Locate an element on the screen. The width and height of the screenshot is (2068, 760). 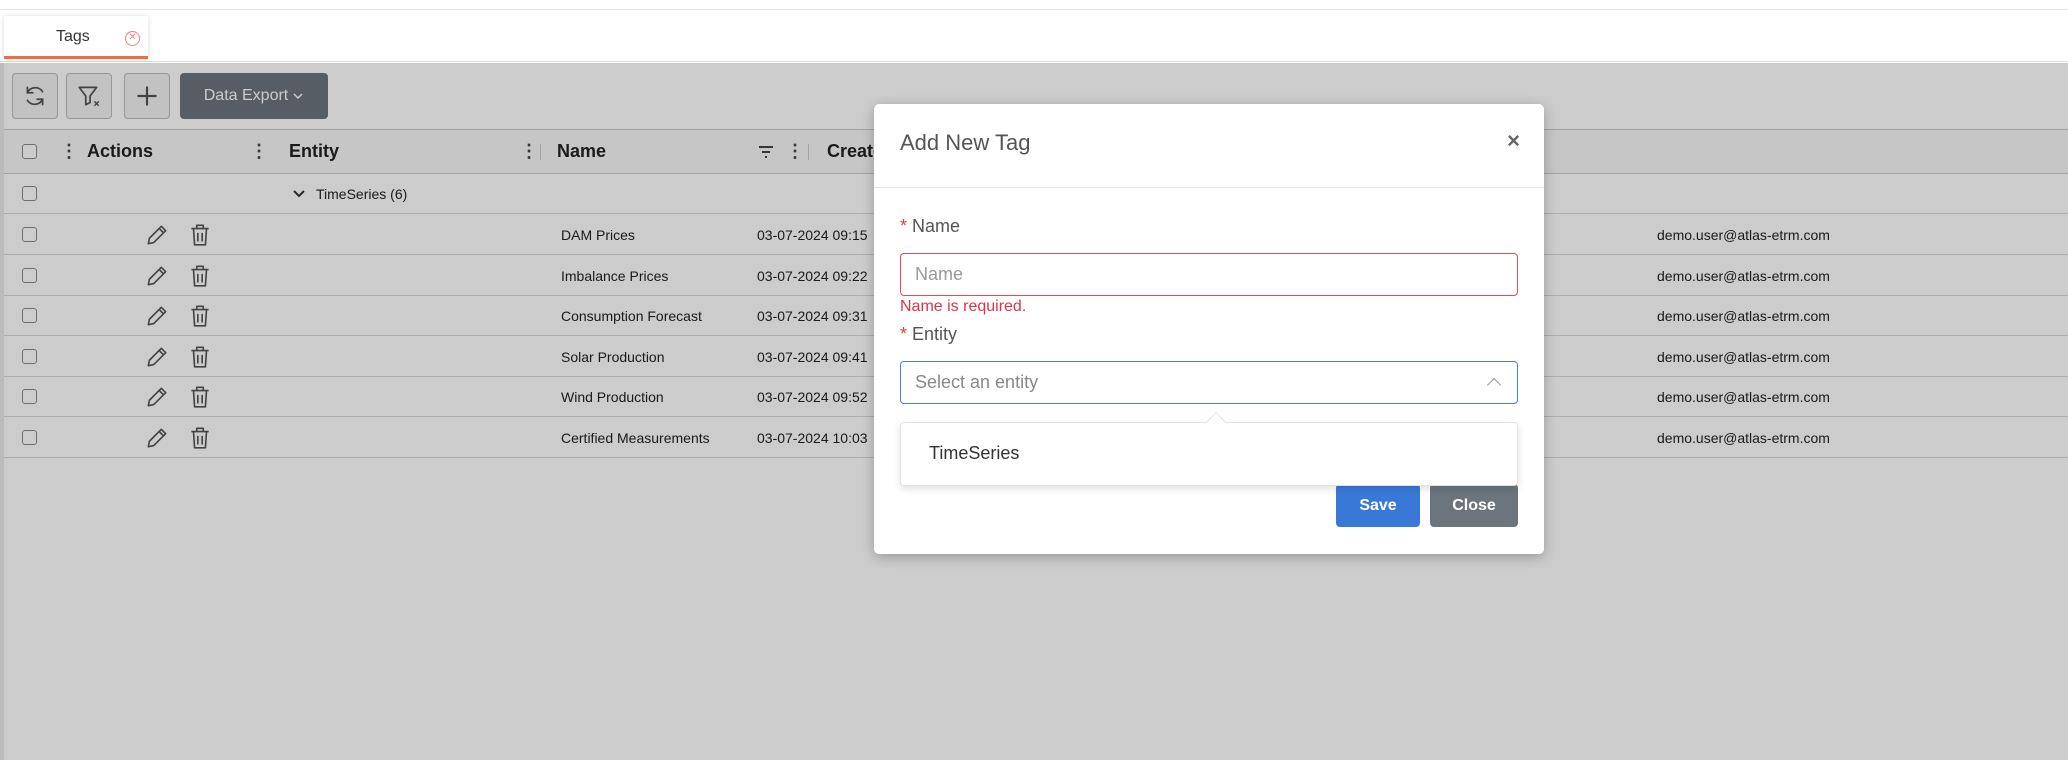
dropdown-arrow is located at coordinates (1216, 422).